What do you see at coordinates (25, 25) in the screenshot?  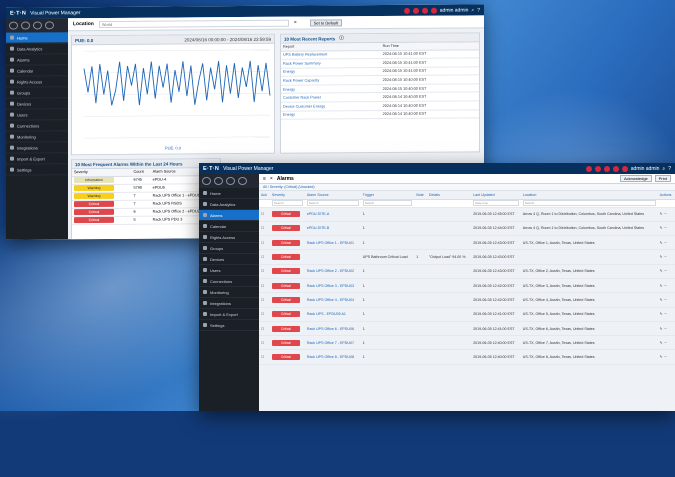 I see `map-icon` at bounding box center [25, 25].